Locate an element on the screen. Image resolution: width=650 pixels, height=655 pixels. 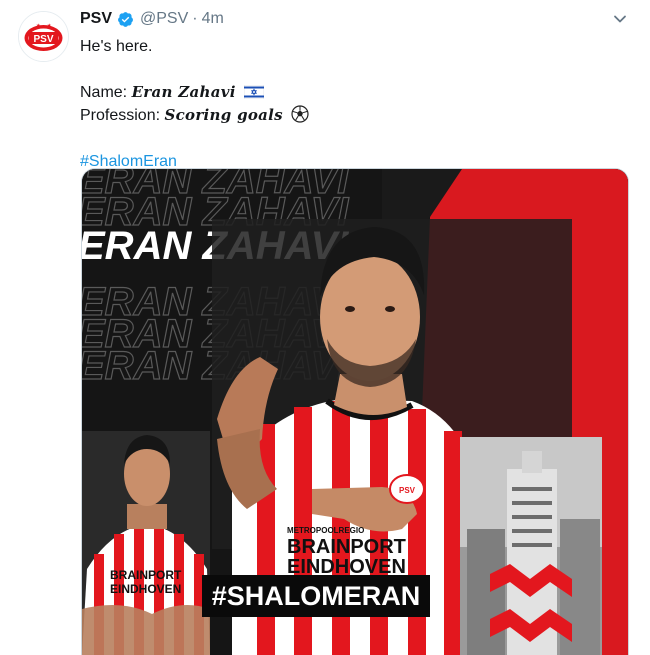
tweet-line-1: He's here. is located at coordinates (116, 46).